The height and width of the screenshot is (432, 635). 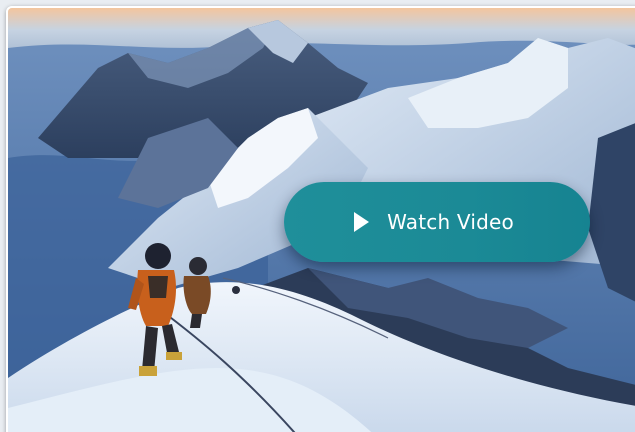 What do you see at coordinates (450, 222) in the screenshot?
I see `watch-video-label: Watch Video` at bounding box center [450, 222].